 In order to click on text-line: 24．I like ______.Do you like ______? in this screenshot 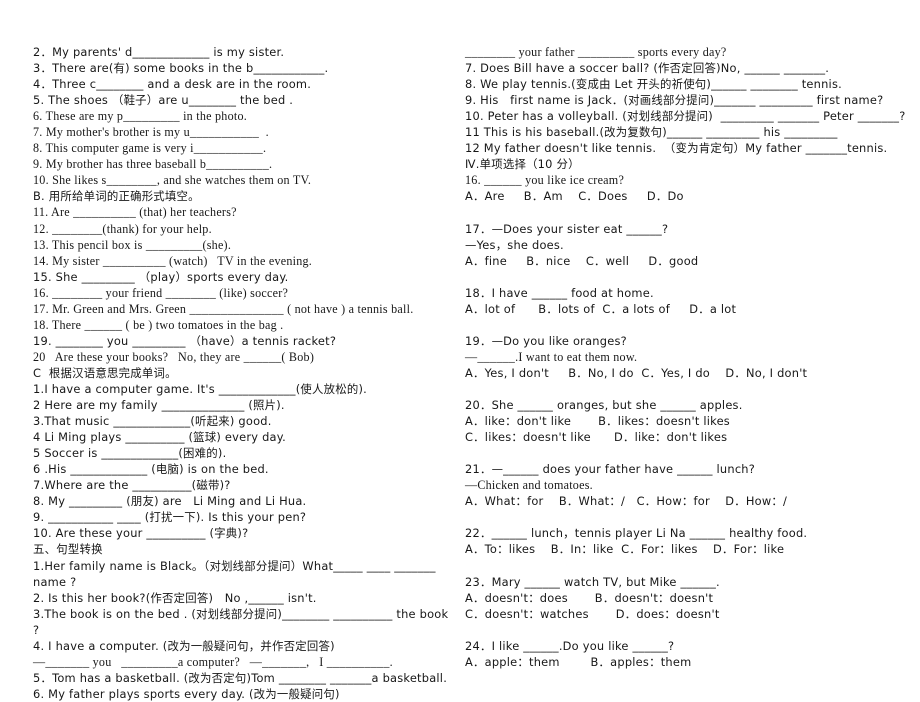, I will do `click(570, 645)`.